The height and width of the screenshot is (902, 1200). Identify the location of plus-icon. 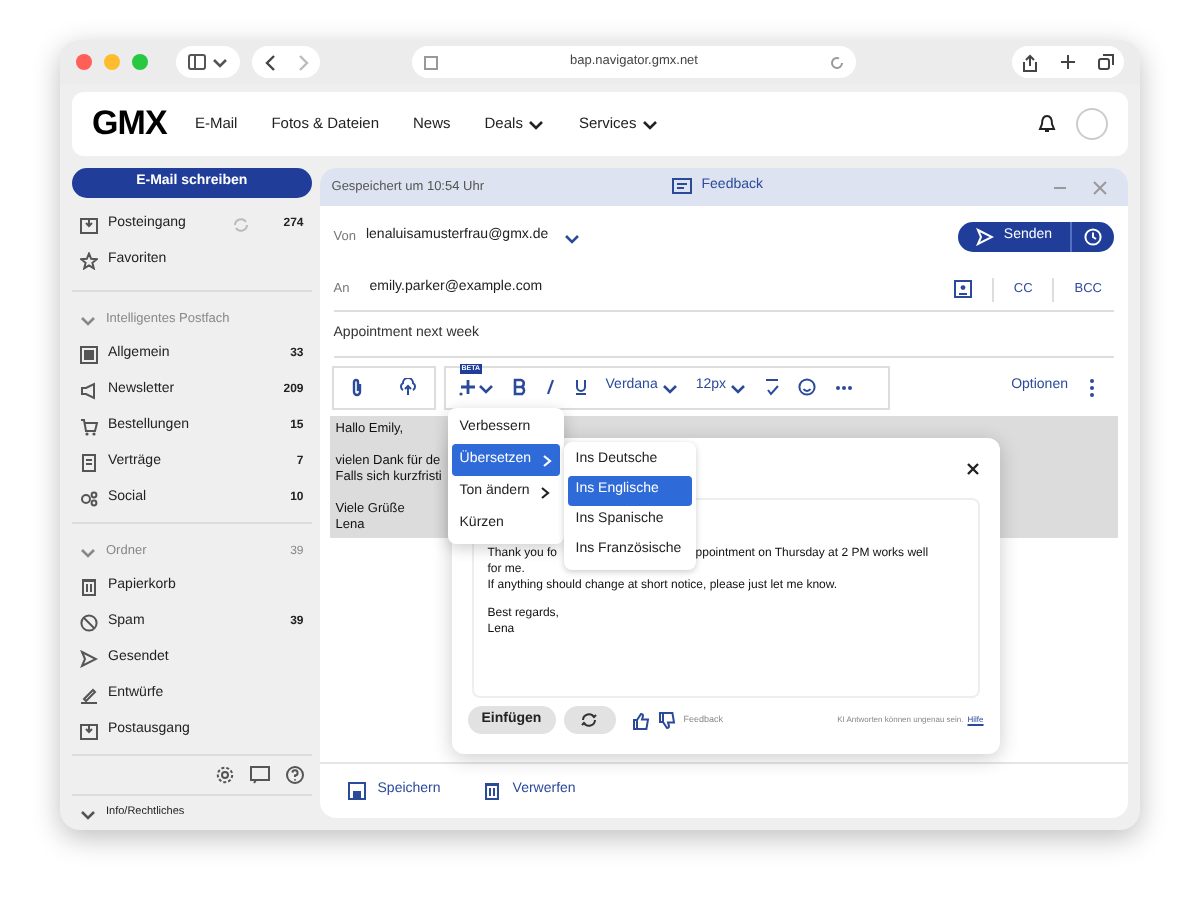
(1067, 62).